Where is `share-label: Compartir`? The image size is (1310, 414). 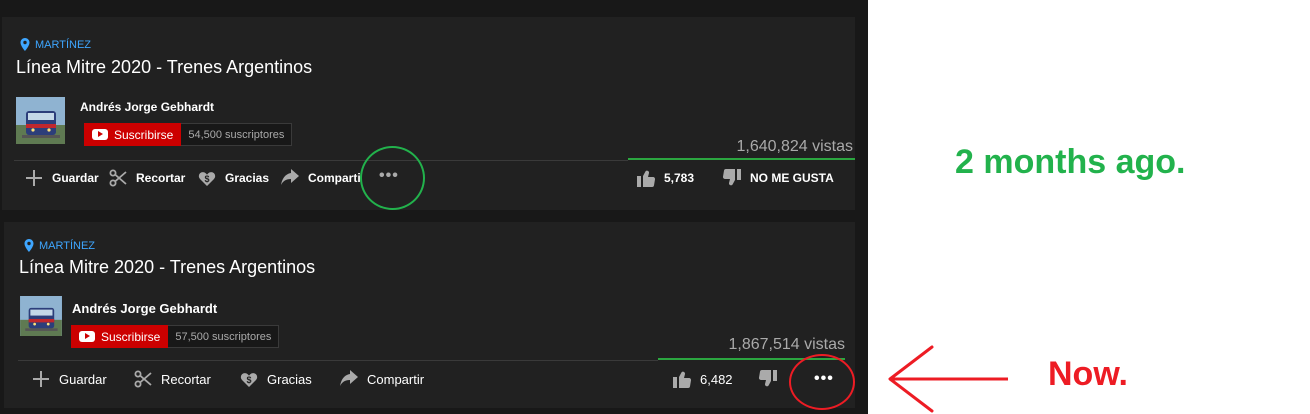 share-label: Compartir is located at coordinates (396, 379).